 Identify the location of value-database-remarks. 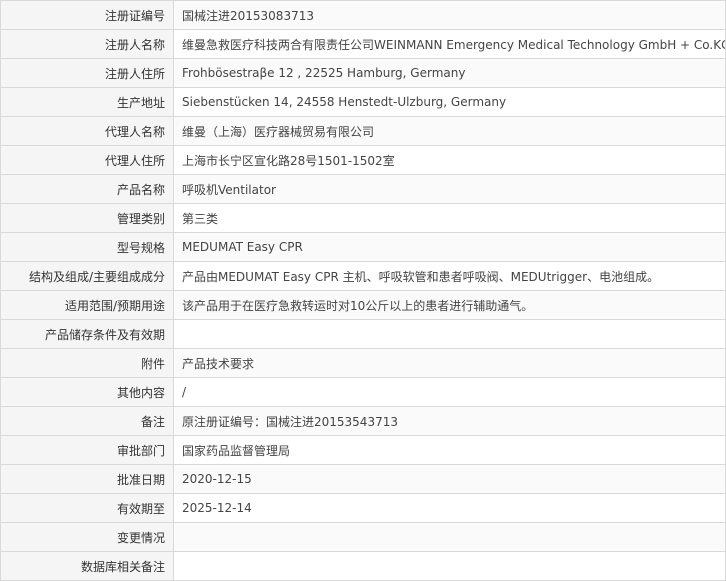
(449, 566).